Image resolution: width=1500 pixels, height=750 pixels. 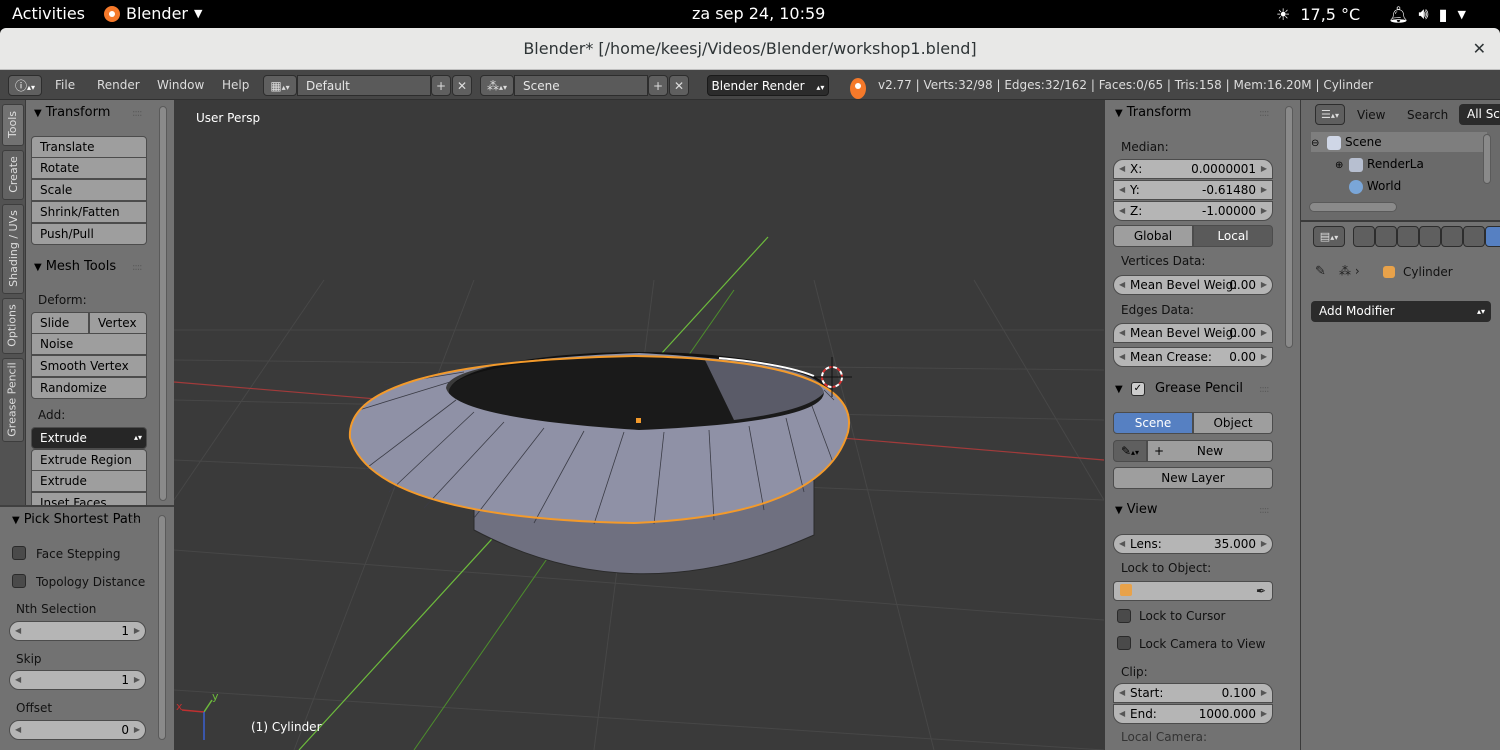 I want to click on median-y-field: ◀ Y: -0.61480 ▶, so click(x=1193, y=190).